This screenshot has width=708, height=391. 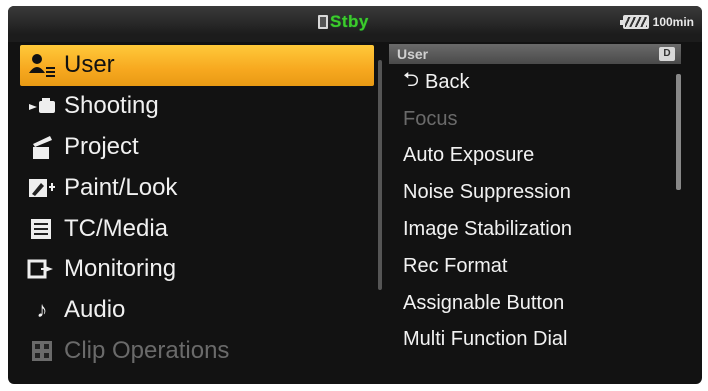 I want to click on sub-item-label: Assignable Button, so click(x=484, y=302).